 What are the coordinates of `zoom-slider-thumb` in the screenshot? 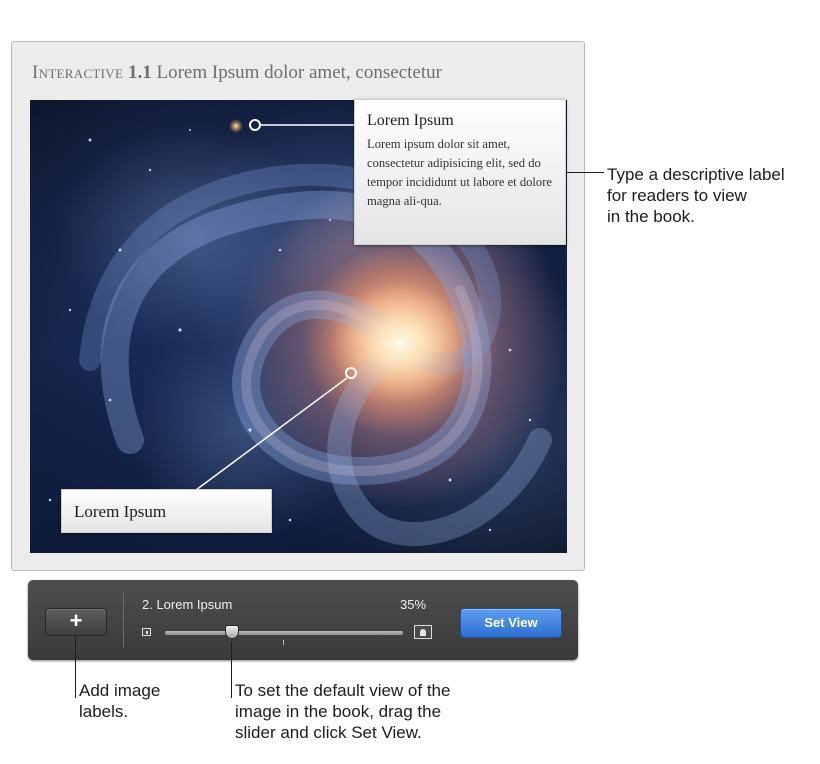 It's located at (231, 632).